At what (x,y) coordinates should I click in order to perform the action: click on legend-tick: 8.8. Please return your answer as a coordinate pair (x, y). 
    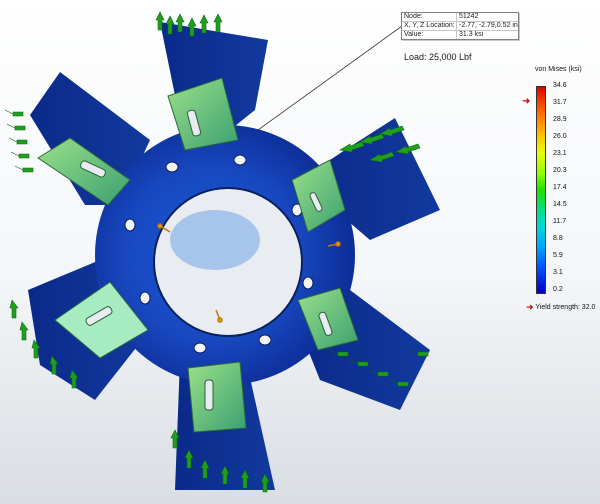
    Looking at the image, I should click on (558, 238).